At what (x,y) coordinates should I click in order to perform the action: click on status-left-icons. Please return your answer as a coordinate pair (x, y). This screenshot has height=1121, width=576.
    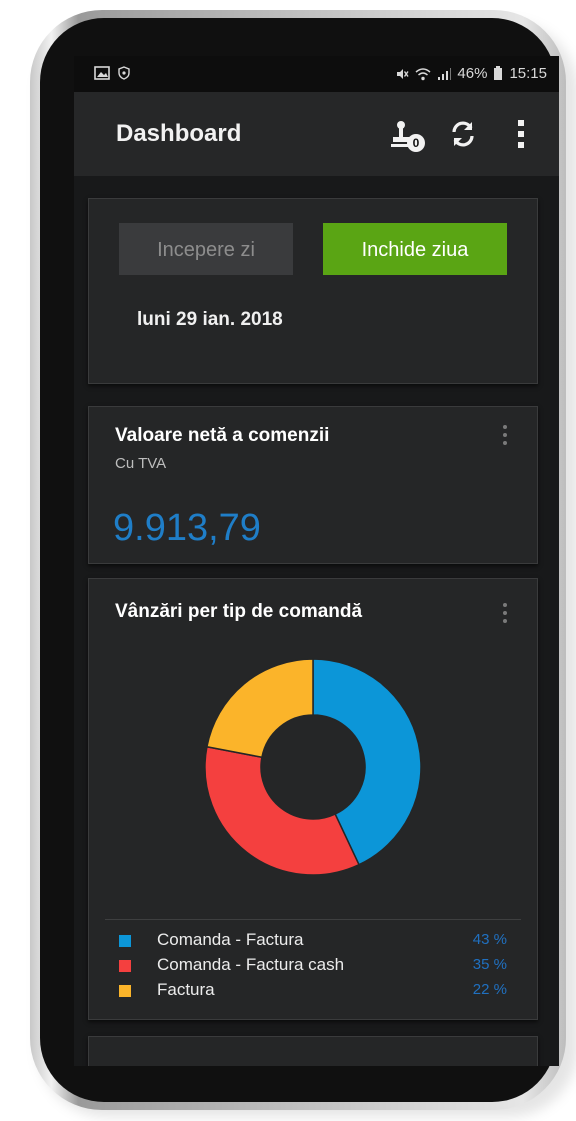
    Looking at the image, I should click on (112, 73).